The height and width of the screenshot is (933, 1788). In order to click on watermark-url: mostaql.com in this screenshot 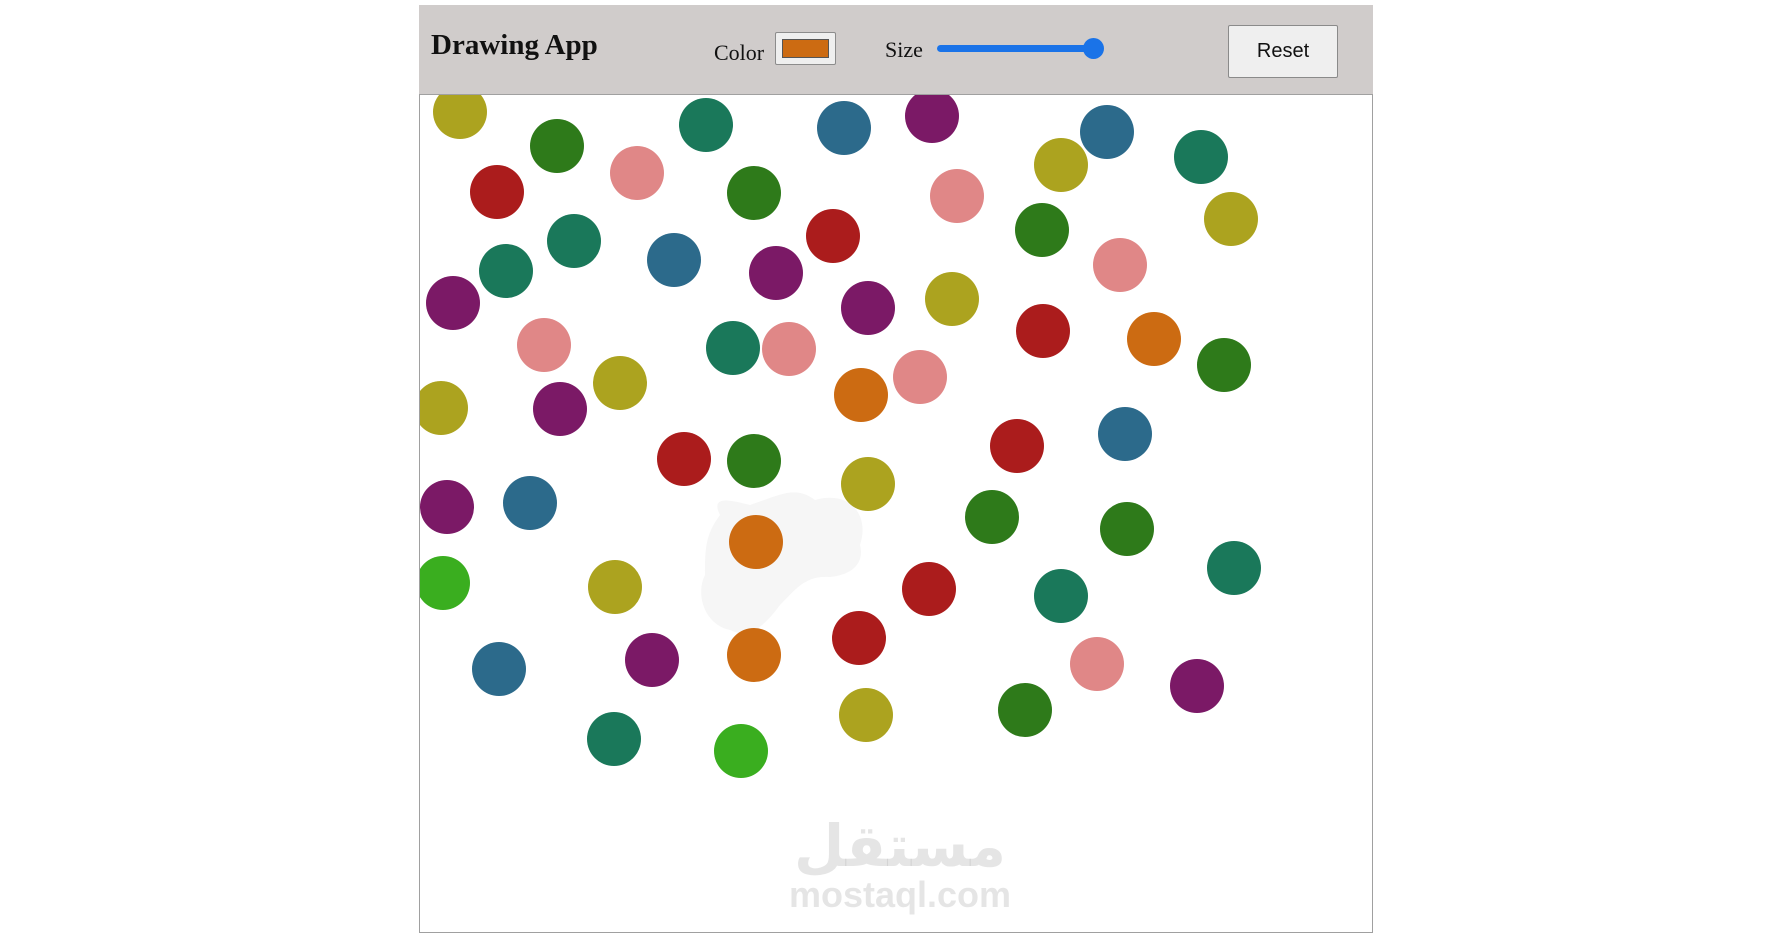, I will do `click(900, 894)`.